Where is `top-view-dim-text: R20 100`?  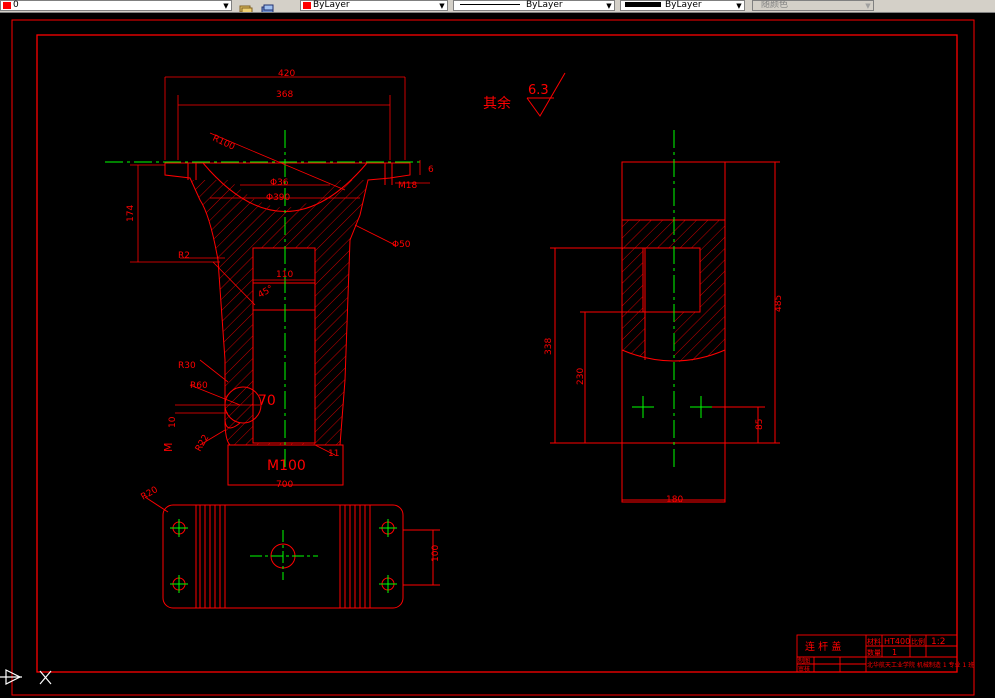
top-view-dim-text: R20 100 is located at coordinates (291, 523).